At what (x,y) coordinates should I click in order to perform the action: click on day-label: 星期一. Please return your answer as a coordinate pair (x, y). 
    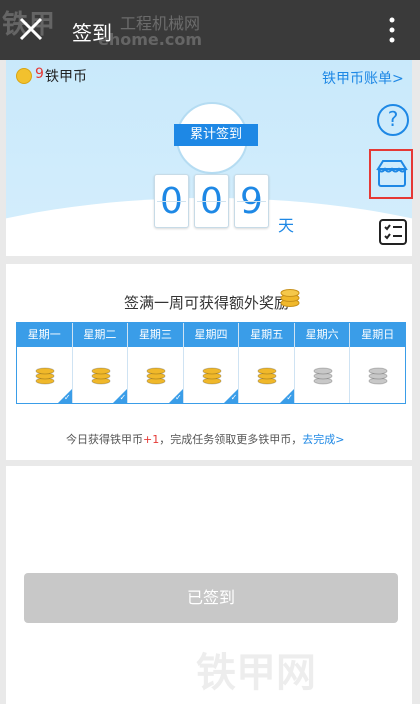
    Looking at the image, I should click on (44, 335).